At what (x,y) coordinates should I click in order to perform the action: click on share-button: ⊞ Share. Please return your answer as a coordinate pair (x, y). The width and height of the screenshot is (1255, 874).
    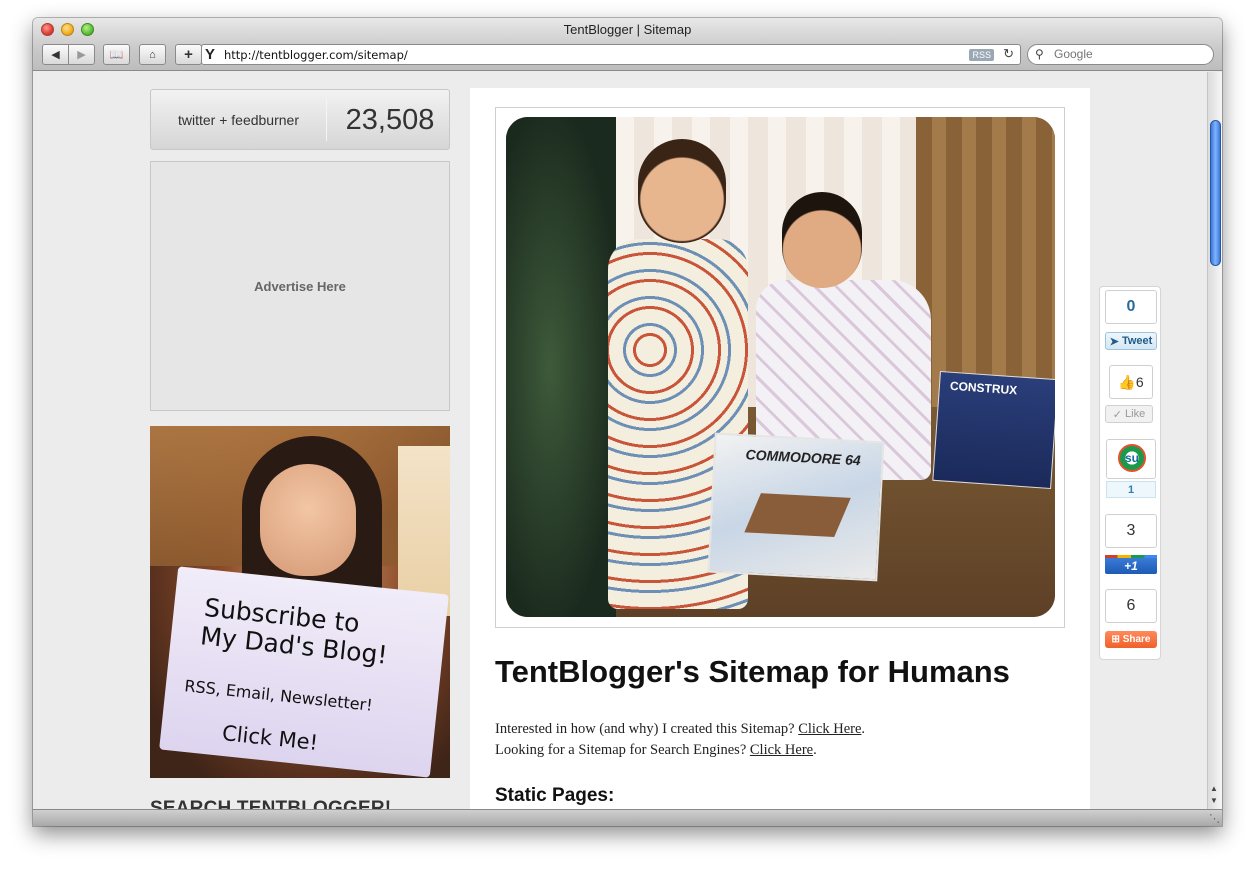
    Looking at the image, I should click on (1131, 639).